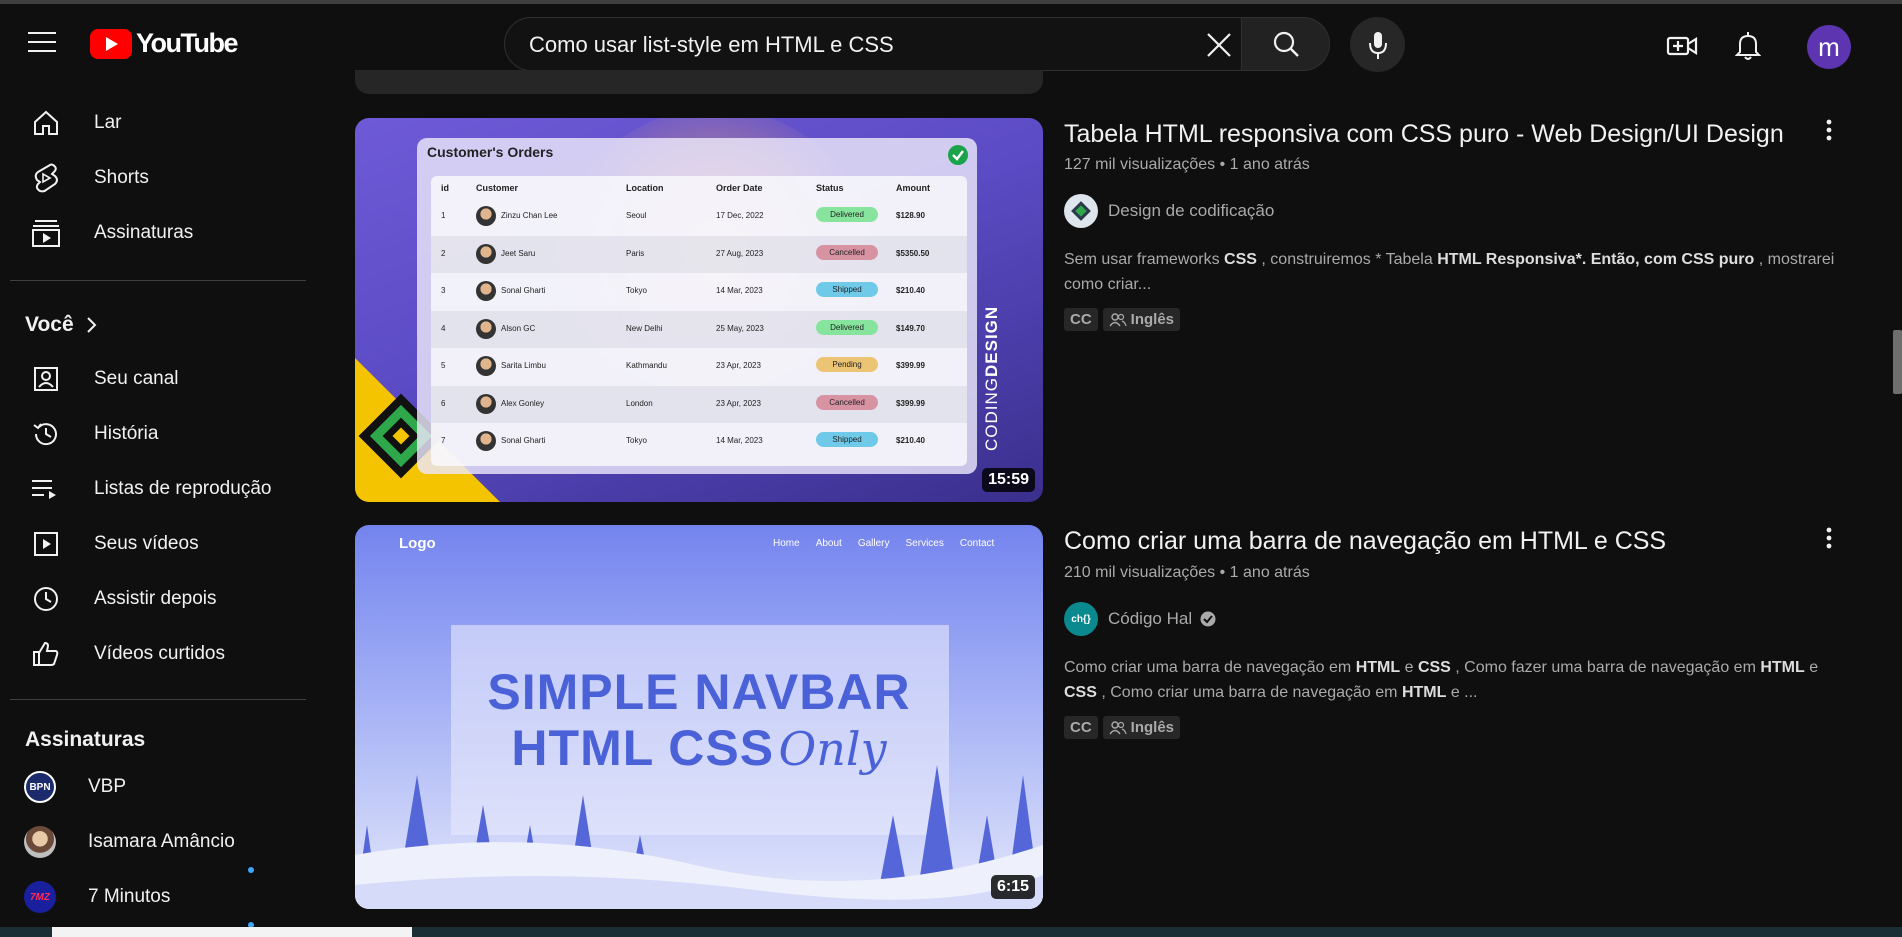  What do you see at coordinates (1081, 727) in the screenshot?
I see `cc-badge: CC` at bounding box center [1081, 727].